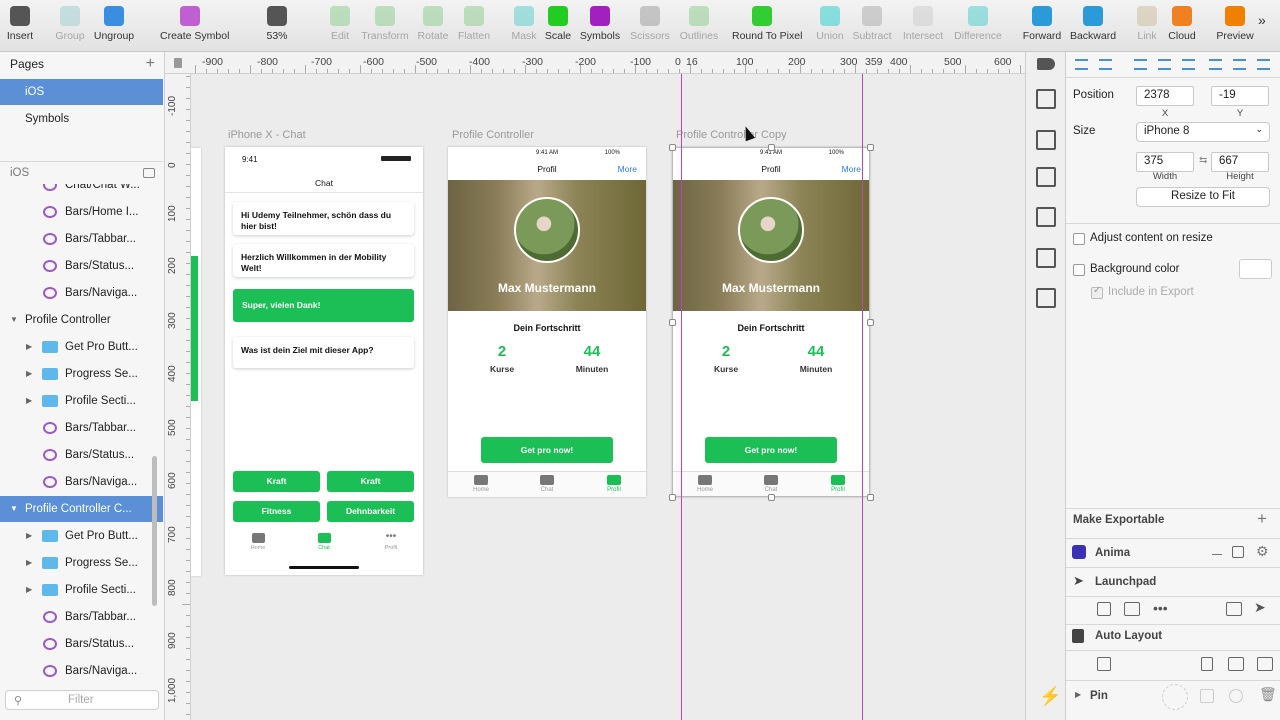 This screenshot has width=1280, height=720. Describe the element at coordinates (81, 92) in the screenshot. I see `page-item-ios: iOS` at that location.